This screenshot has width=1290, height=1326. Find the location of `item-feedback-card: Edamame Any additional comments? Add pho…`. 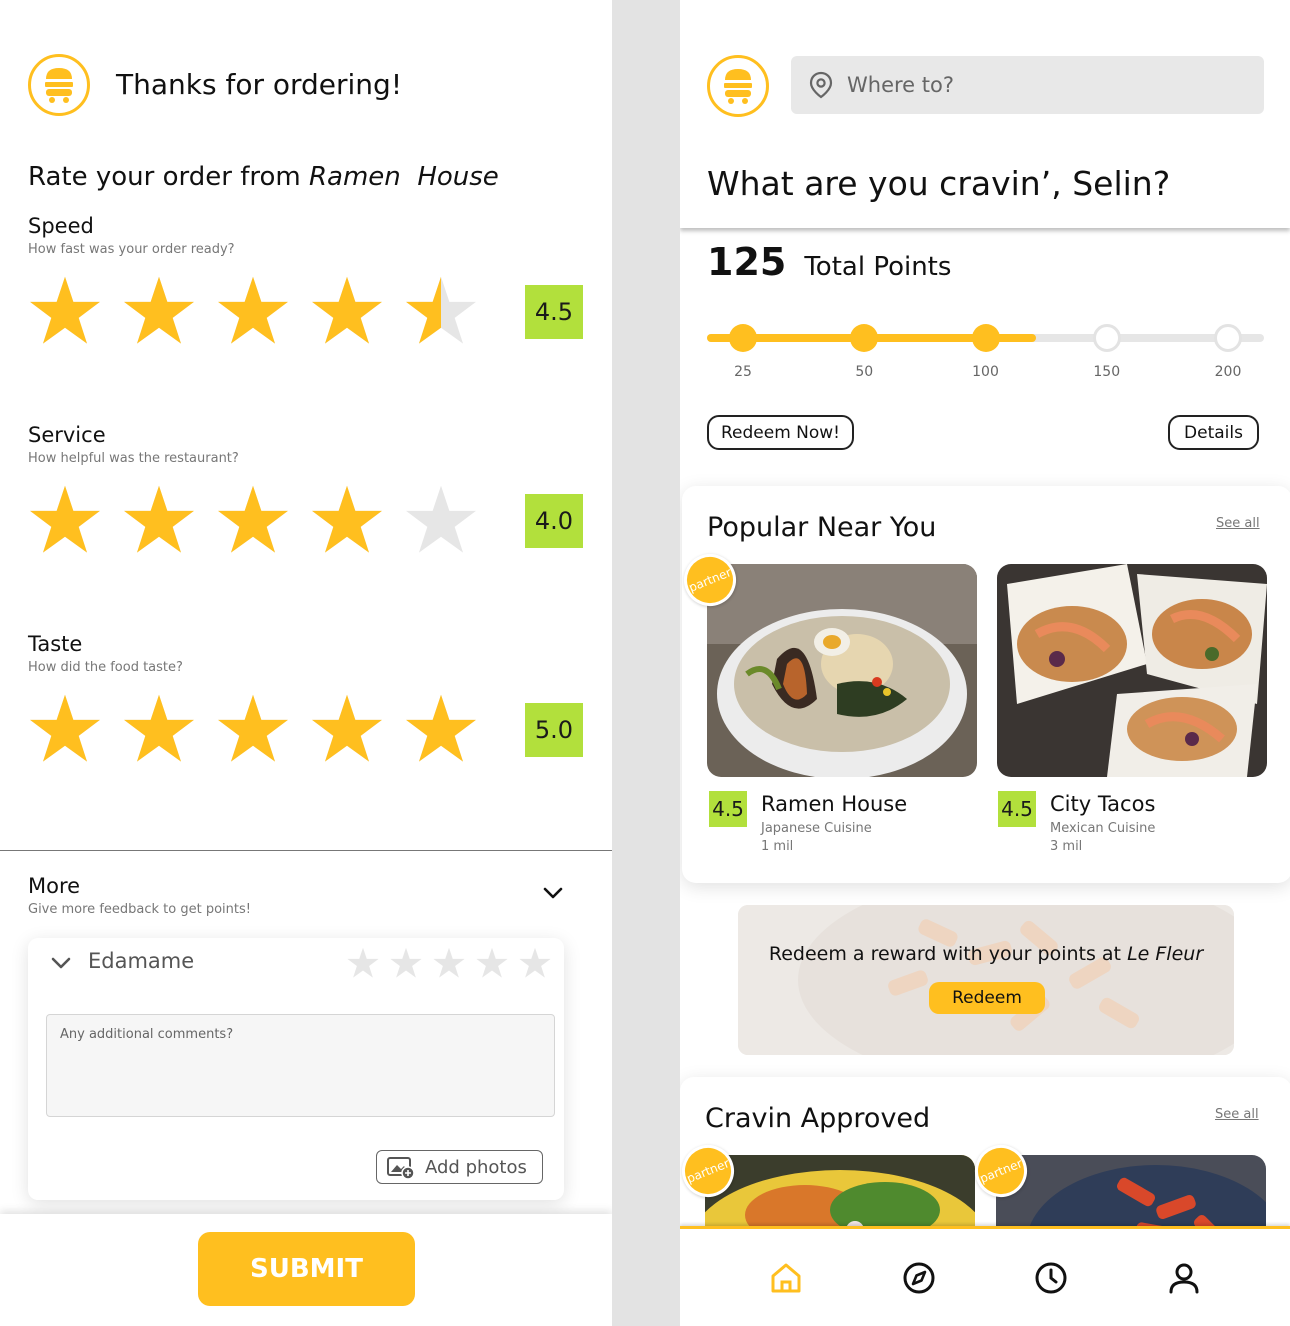

item-feedback-card: Edamame Any additional comments? Add pho… is located at coordinates (296, 1069).